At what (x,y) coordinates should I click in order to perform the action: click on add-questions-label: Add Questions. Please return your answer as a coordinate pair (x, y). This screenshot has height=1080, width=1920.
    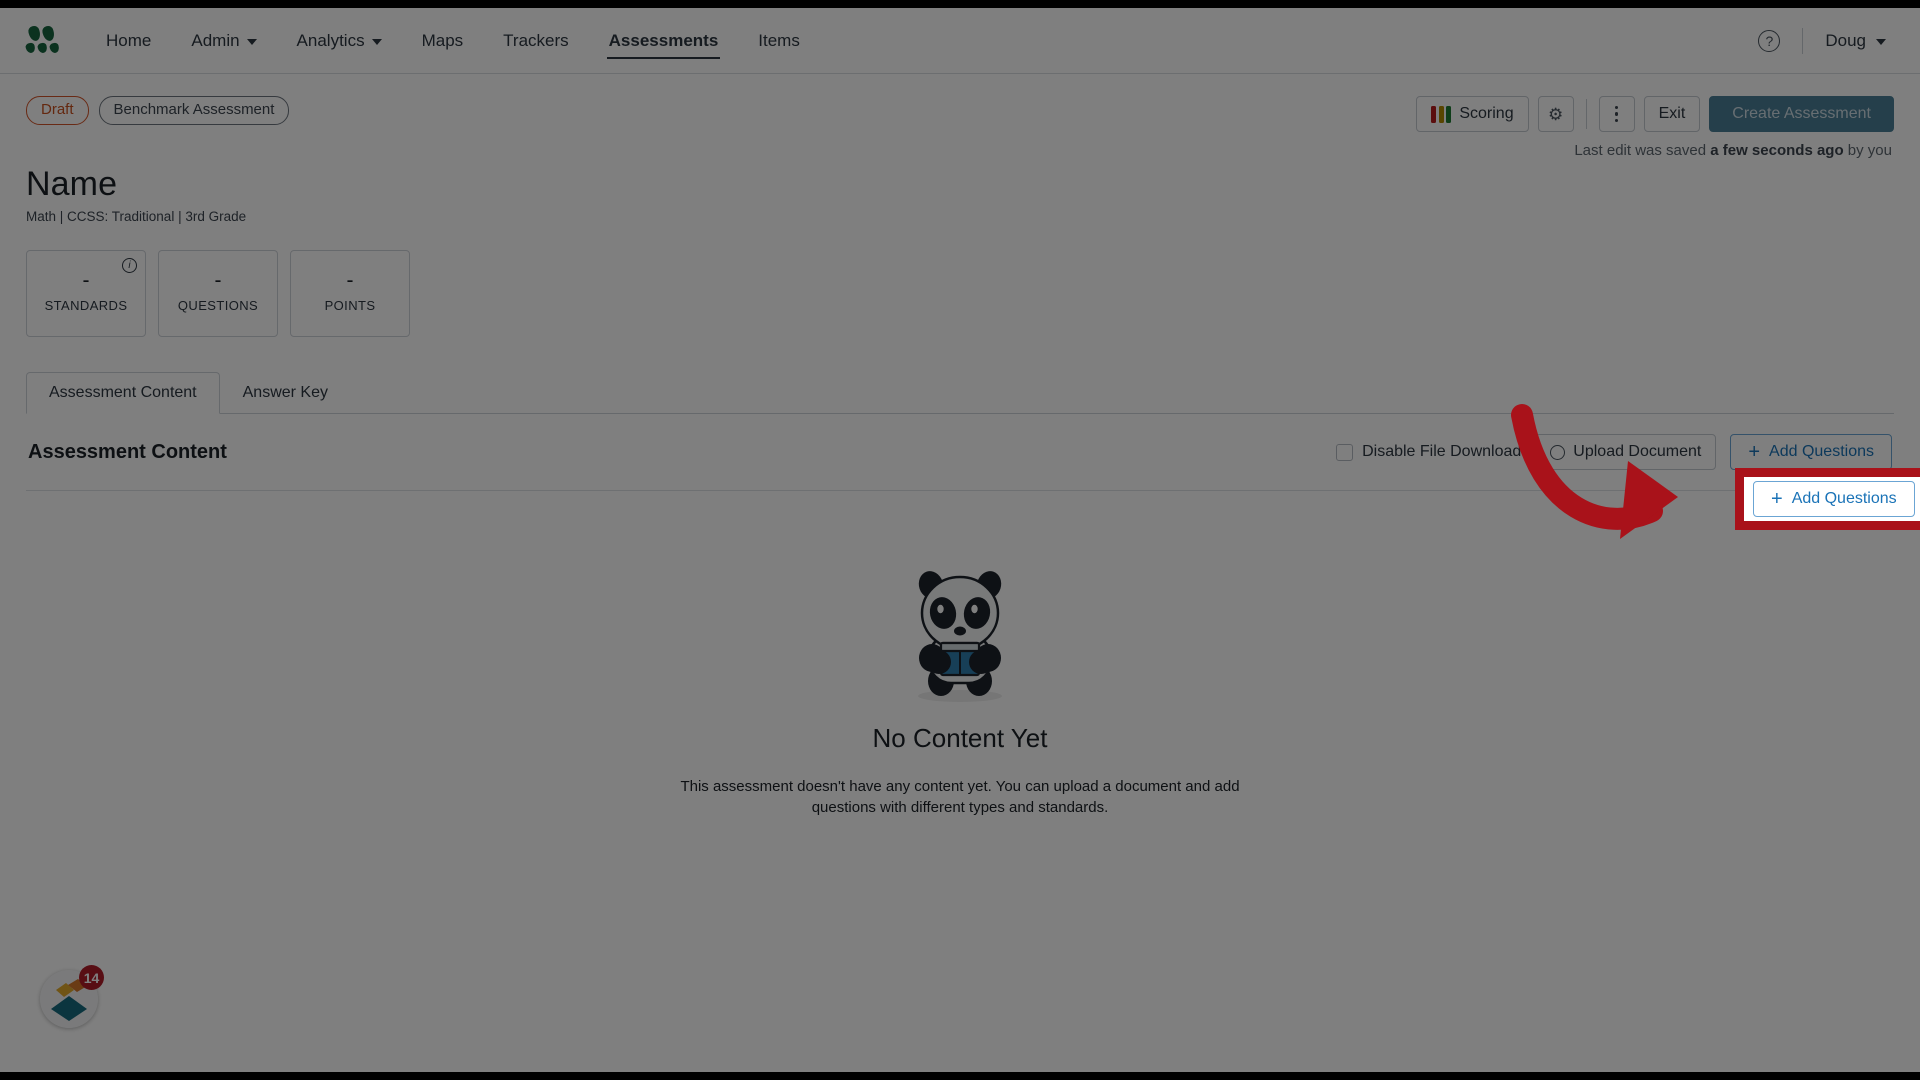
    Looking at the image, I should click on (1821, 451).